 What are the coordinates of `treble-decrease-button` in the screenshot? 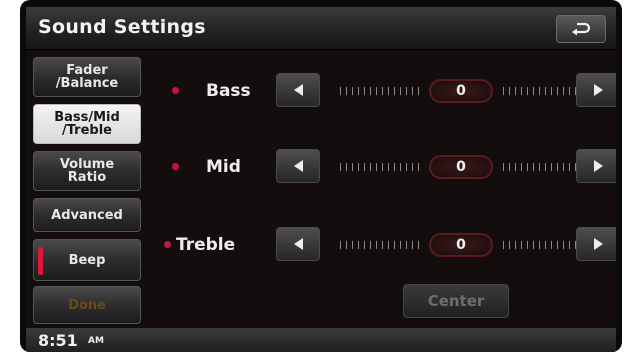 It's located at (298, 244).